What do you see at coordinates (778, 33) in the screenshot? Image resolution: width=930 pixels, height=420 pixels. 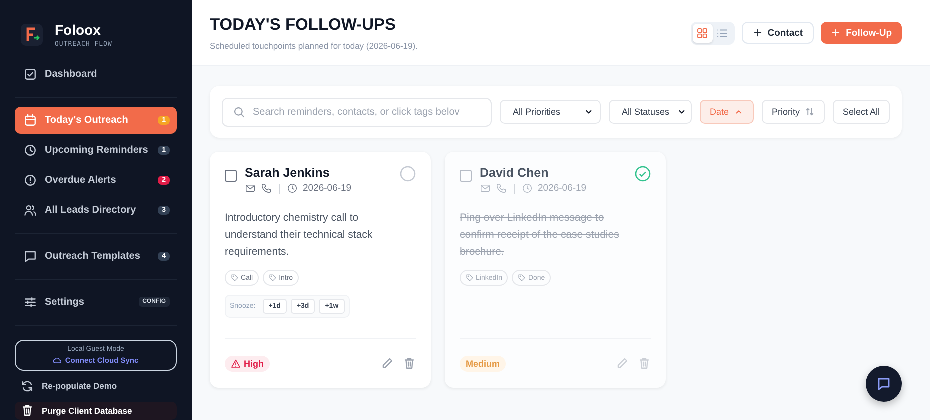 I see `add-contact-button: Contact` at bounding box center [778, 33].